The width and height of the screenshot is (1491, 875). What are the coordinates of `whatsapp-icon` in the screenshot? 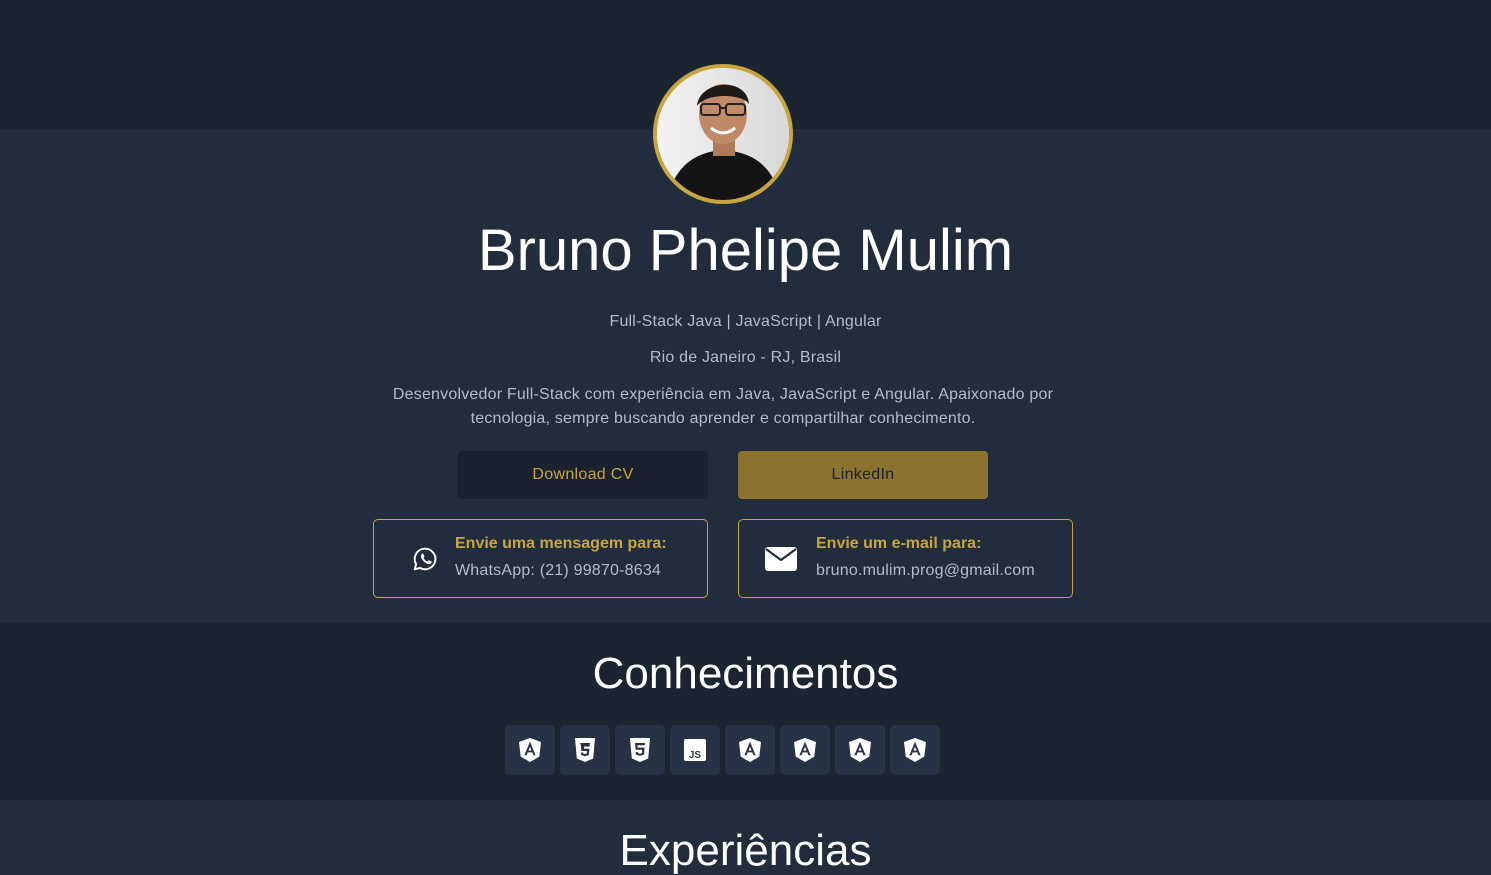 It's located at (425, 558).